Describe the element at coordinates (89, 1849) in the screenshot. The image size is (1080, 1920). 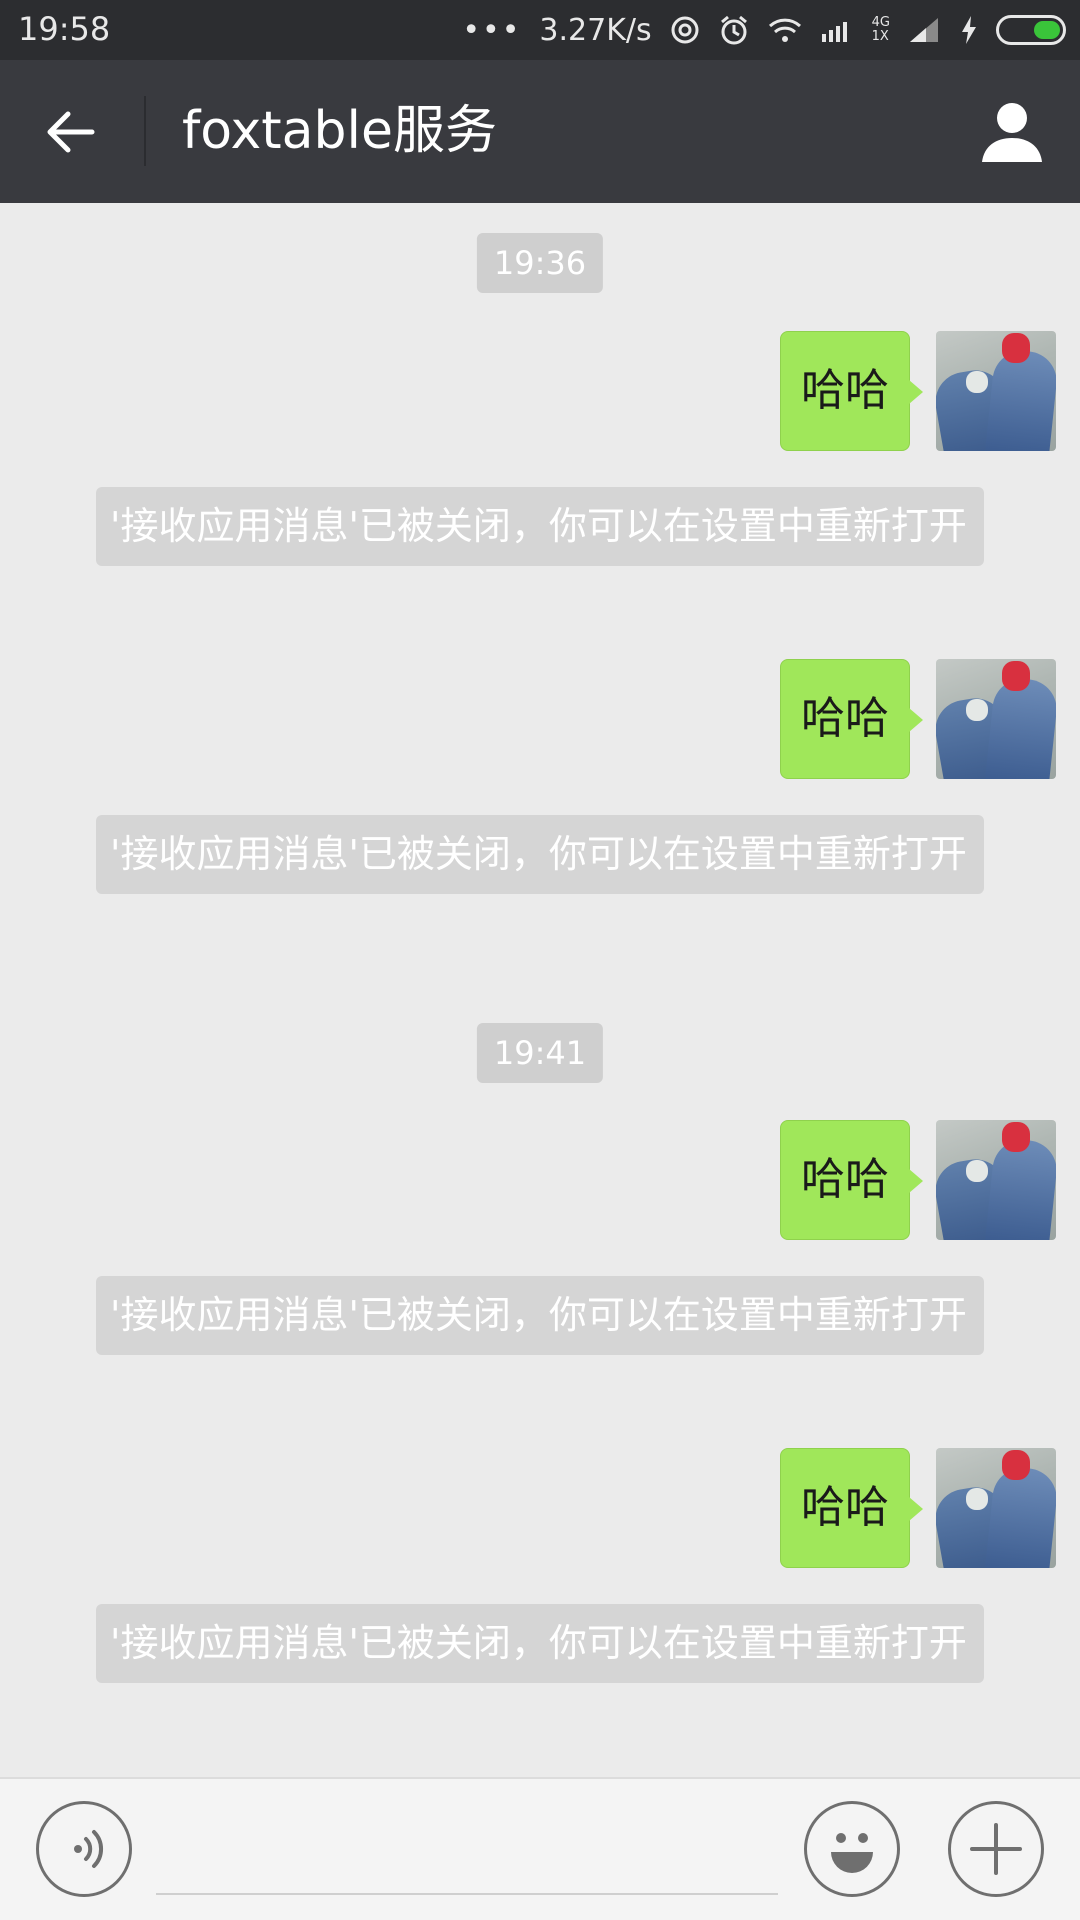
I see `voice-icon` at that location.